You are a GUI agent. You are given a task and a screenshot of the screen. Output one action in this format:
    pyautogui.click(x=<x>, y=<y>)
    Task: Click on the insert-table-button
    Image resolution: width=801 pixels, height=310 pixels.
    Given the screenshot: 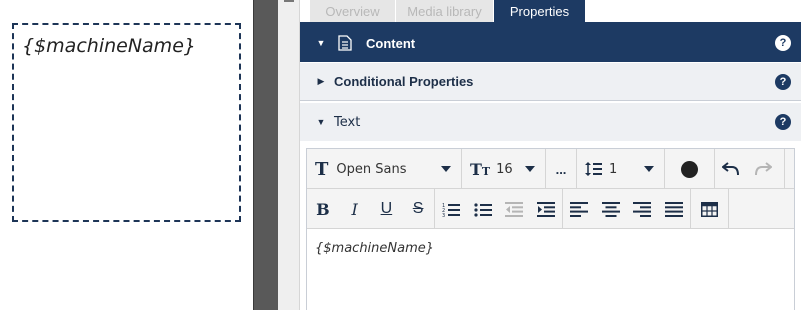 What is the action you would take?
    pyautogui.click(x=710, y=209)
    